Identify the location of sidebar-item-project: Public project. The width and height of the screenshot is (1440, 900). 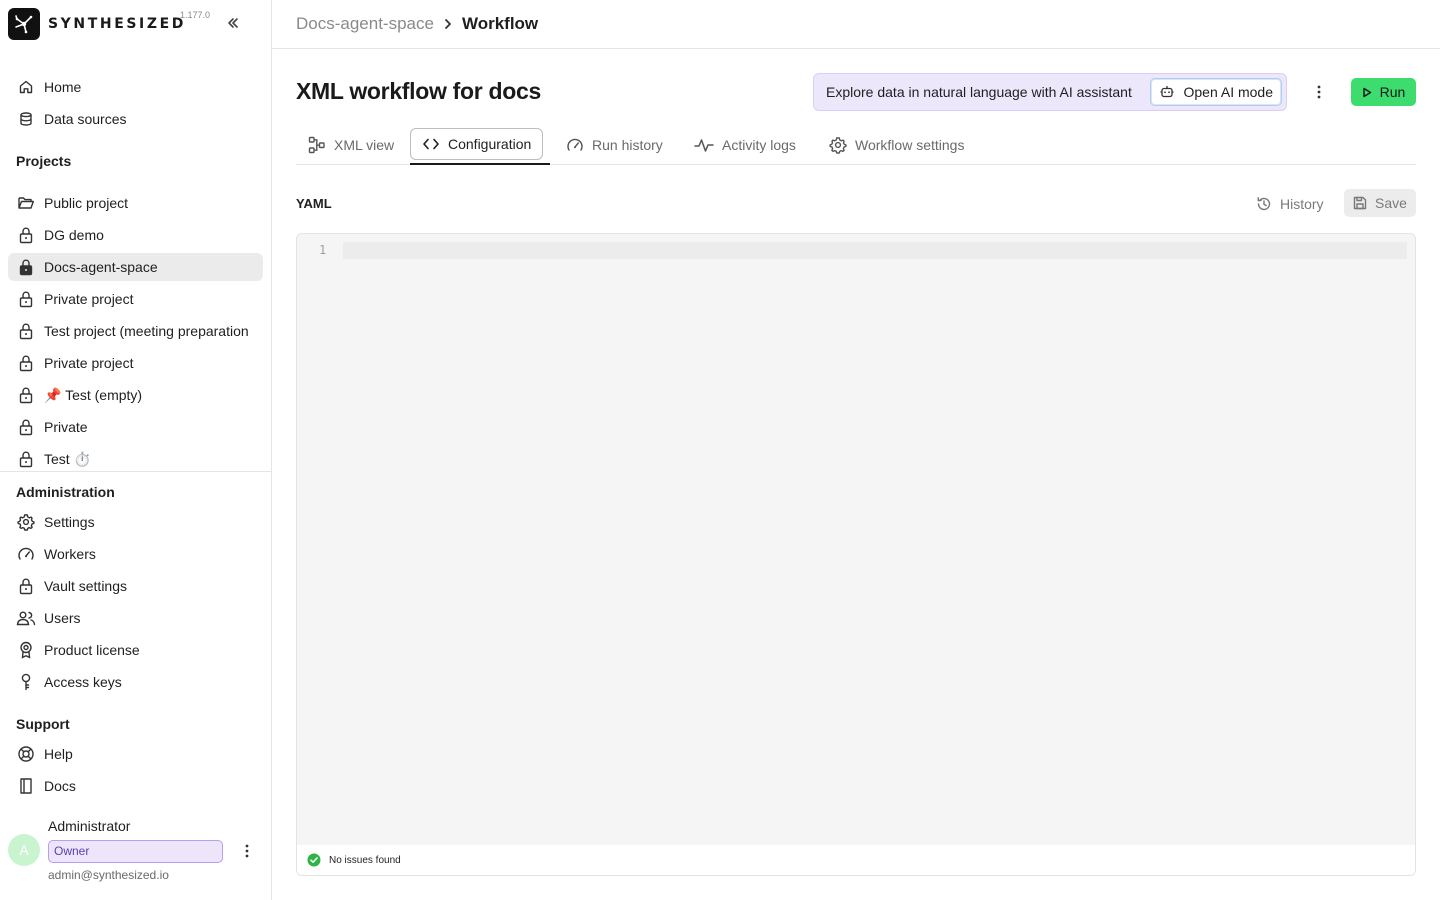
(135, 203).